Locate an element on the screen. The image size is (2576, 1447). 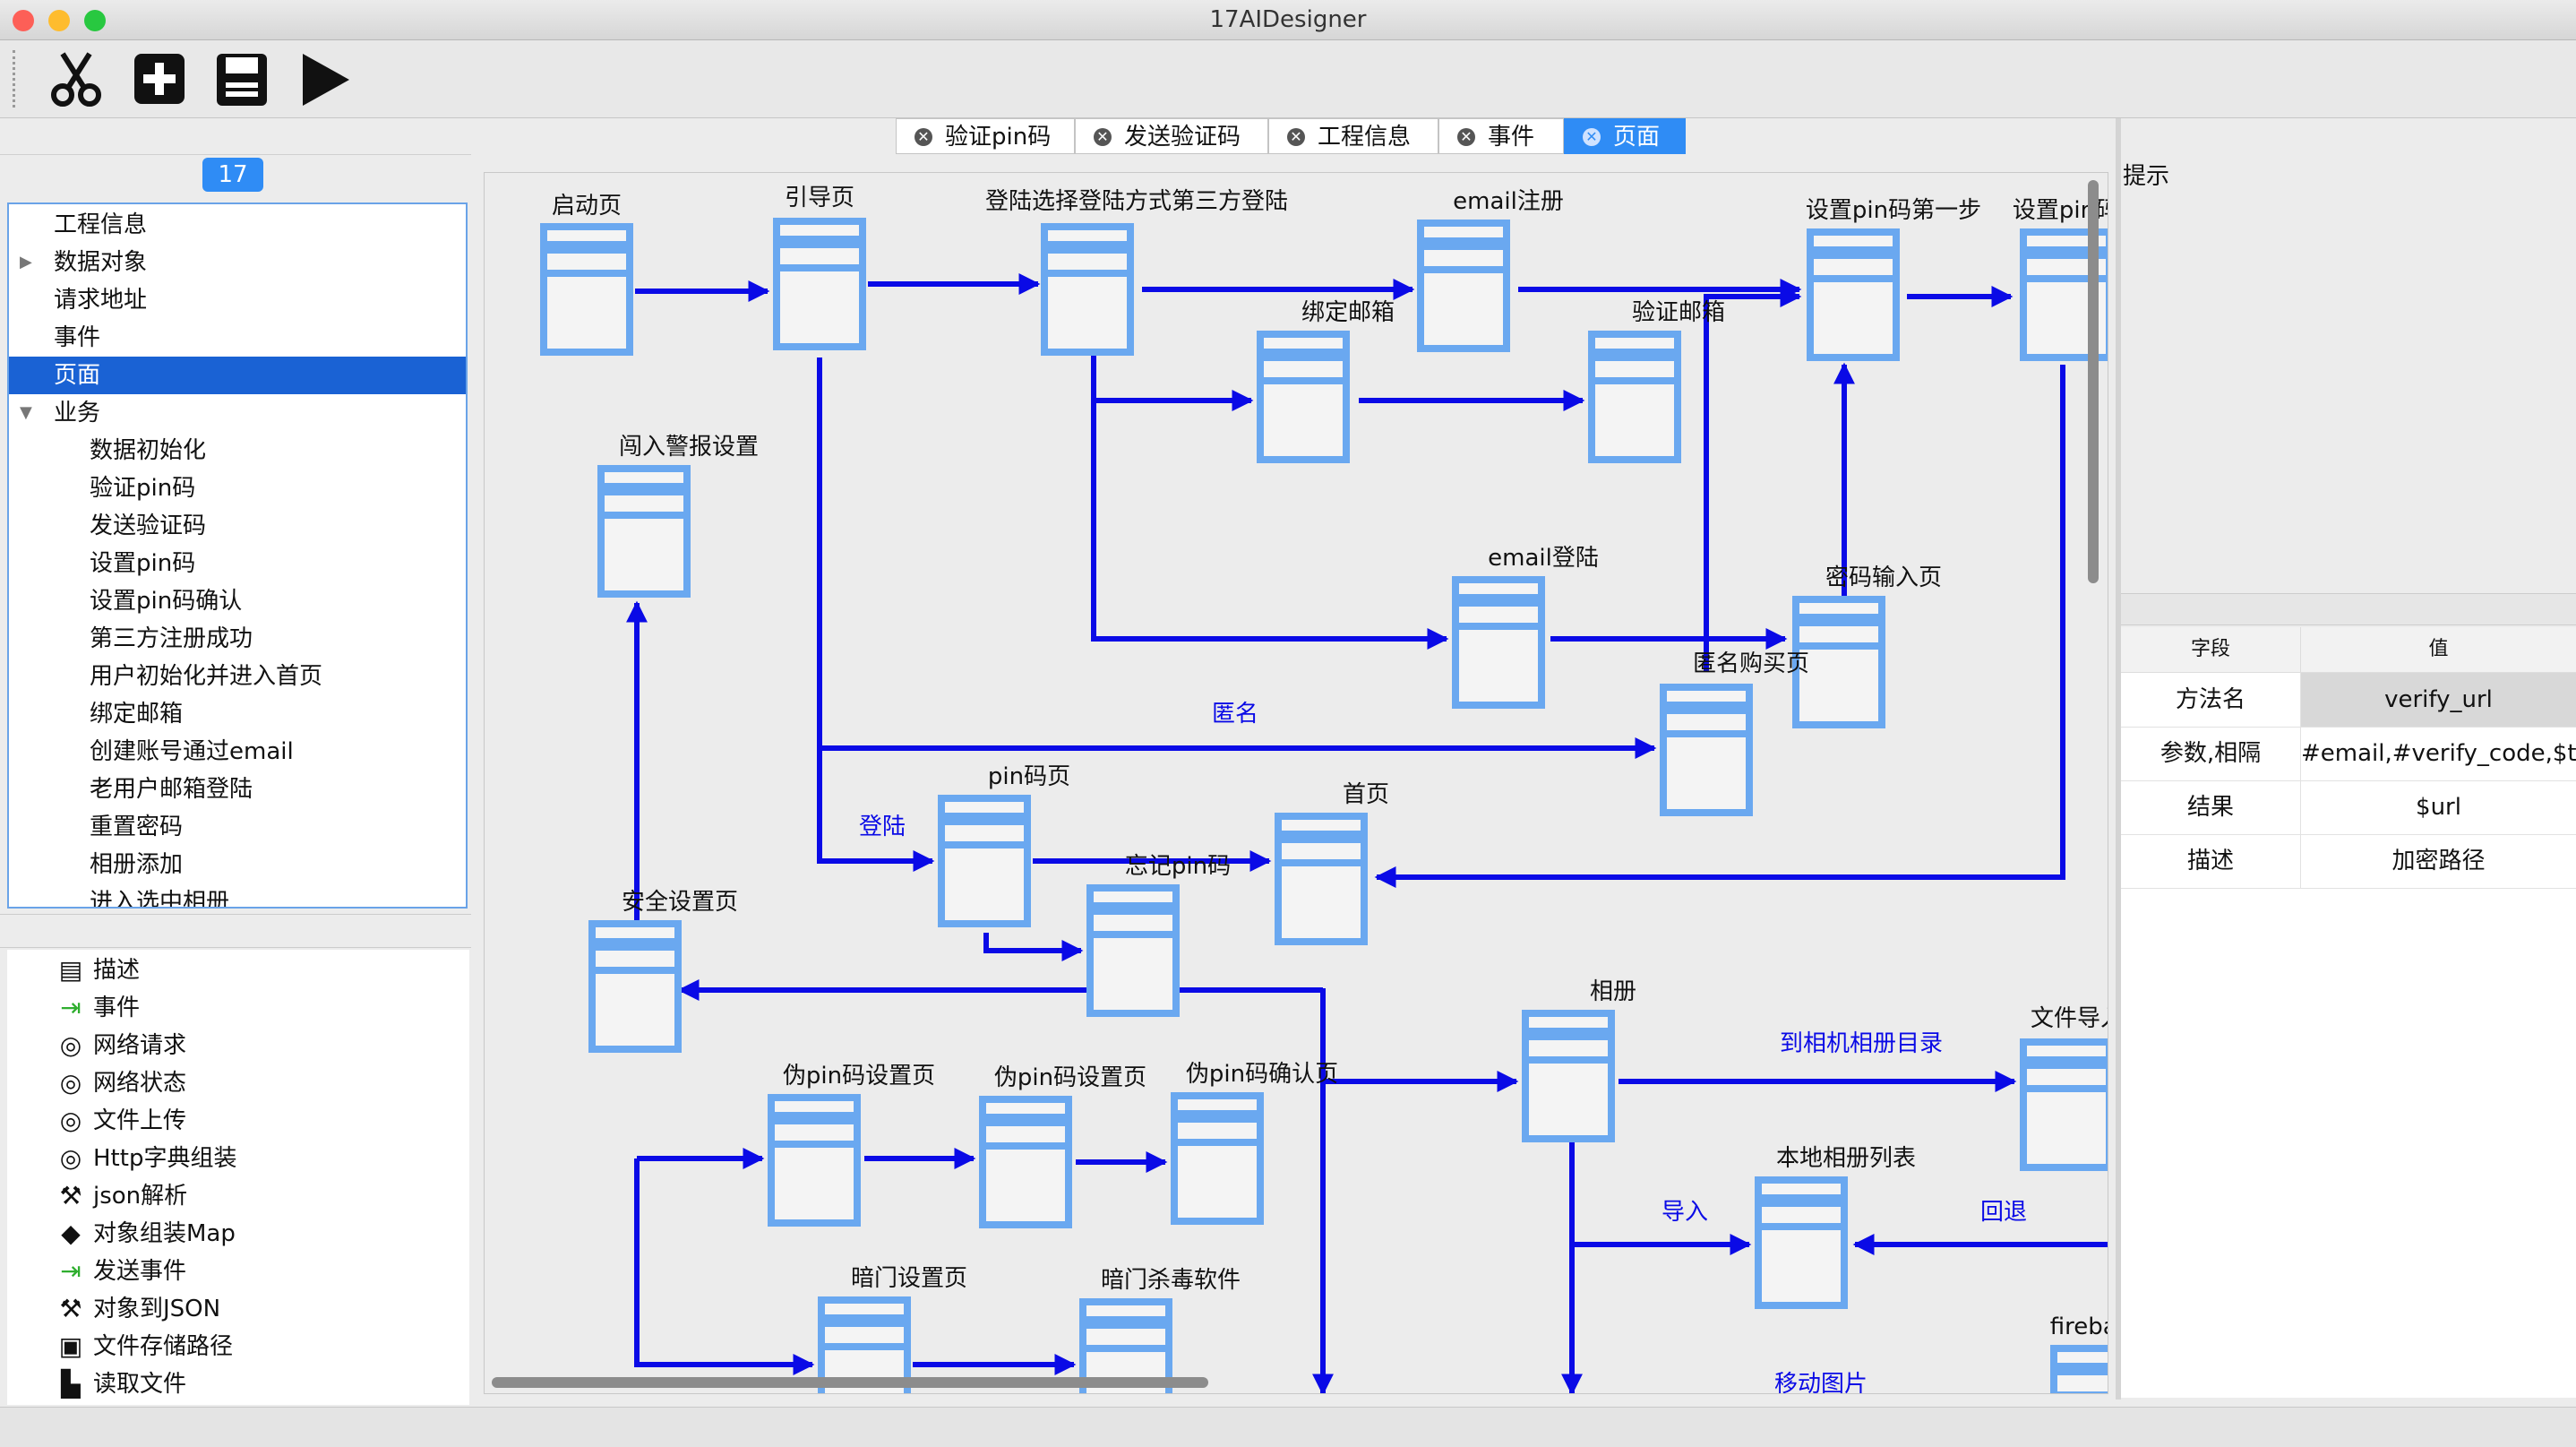
property-value: $url is located at coordinates (2438, 807).